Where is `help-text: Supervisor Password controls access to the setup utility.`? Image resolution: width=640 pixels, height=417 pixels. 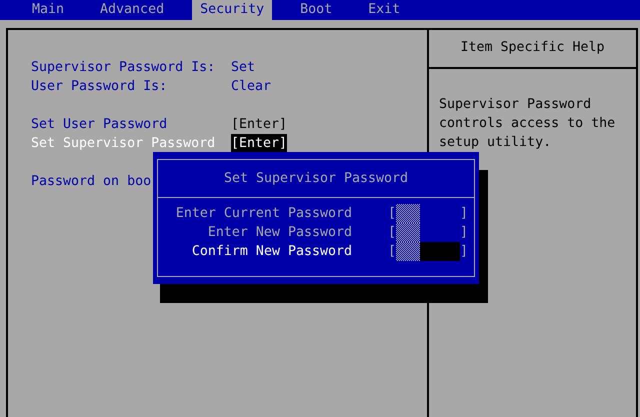
help-text: Supervisor Password controls access to the setup utility. is located at coordinates (527, 124).